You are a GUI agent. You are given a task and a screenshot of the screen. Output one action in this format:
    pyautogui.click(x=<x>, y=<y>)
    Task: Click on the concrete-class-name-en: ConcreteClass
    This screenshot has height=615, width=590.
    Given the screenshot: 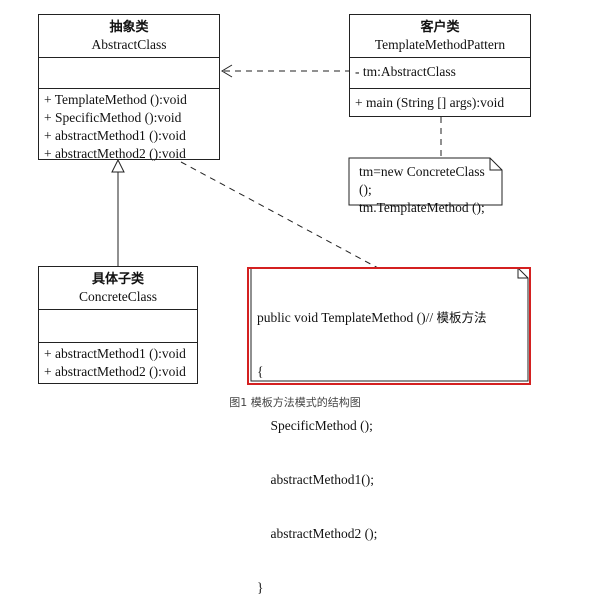 What is the action you would take?
    pyautogui.click(x=118, y=296)
    